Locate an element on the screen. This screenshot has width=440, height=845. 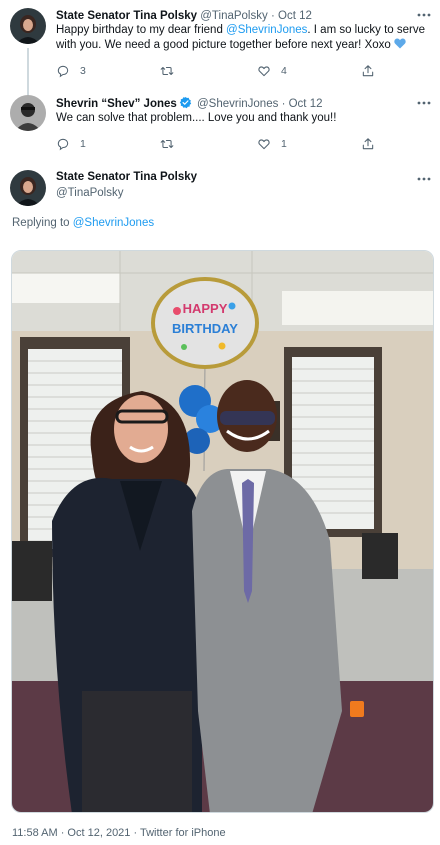
like-button: 4 is located at coordinates (272, 71).